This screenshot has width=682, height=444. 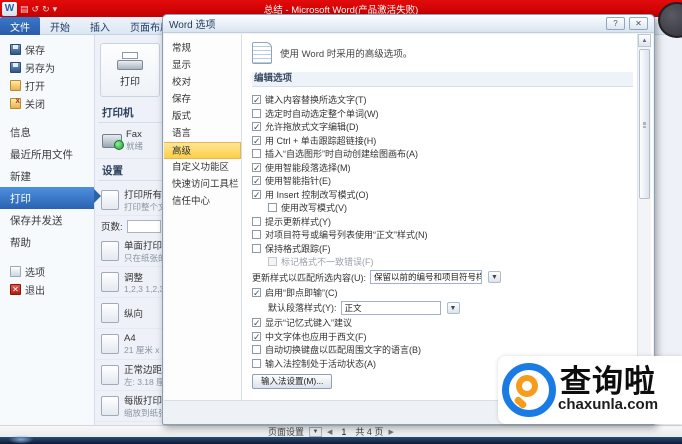 What do you see at coordinates (132, 344) in the screenshot?
I see `print-setting-A4: A421 厘米 x 29.7 厘米` at bounding box center [132, 344].